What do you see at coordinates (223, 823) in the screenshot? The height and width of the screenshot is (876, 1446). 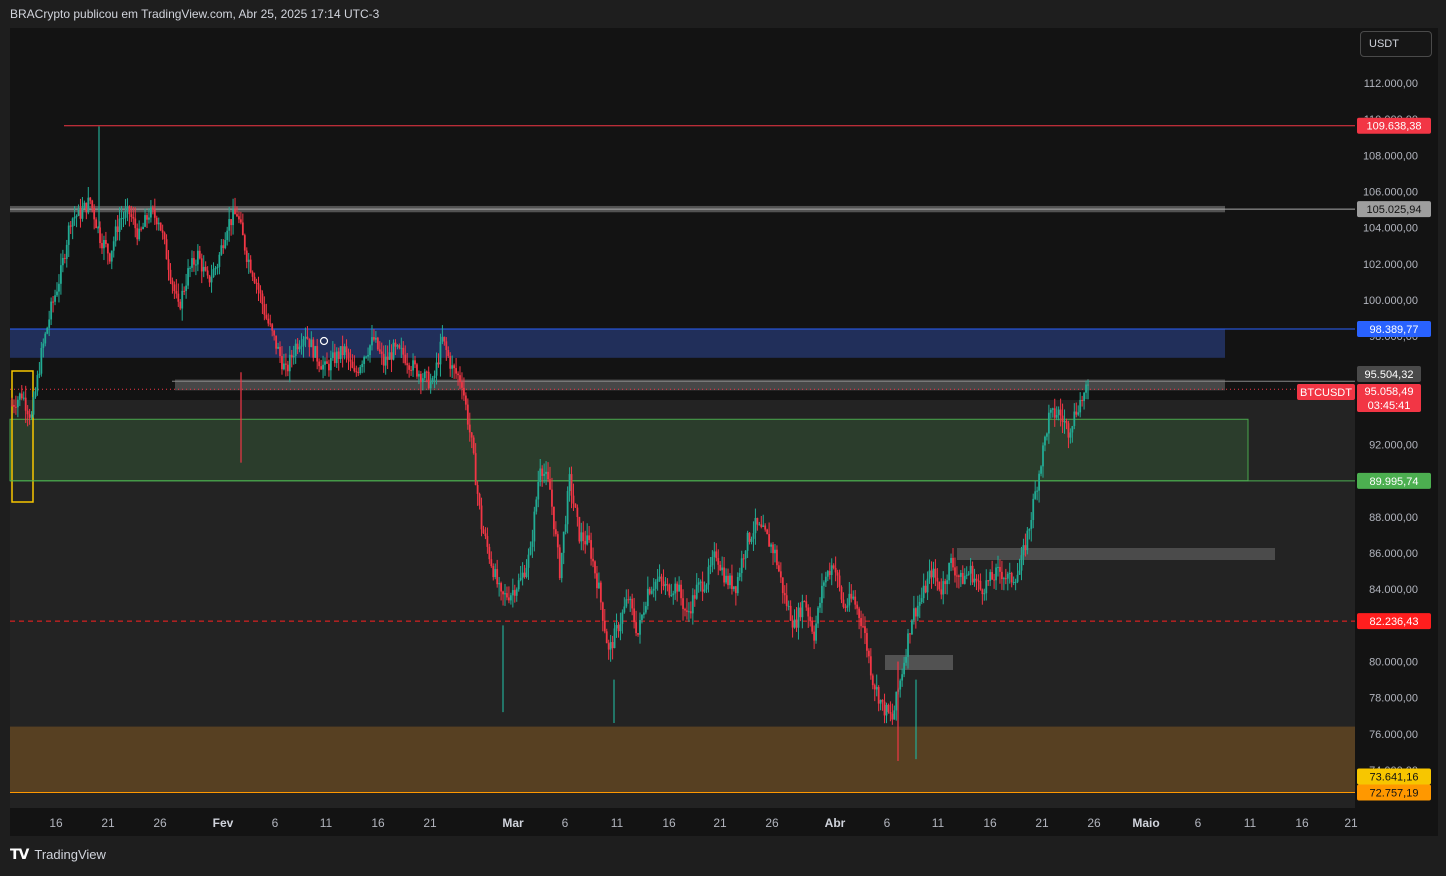 I see `x-tick-label: Fev` at bounding box center [223, 823].